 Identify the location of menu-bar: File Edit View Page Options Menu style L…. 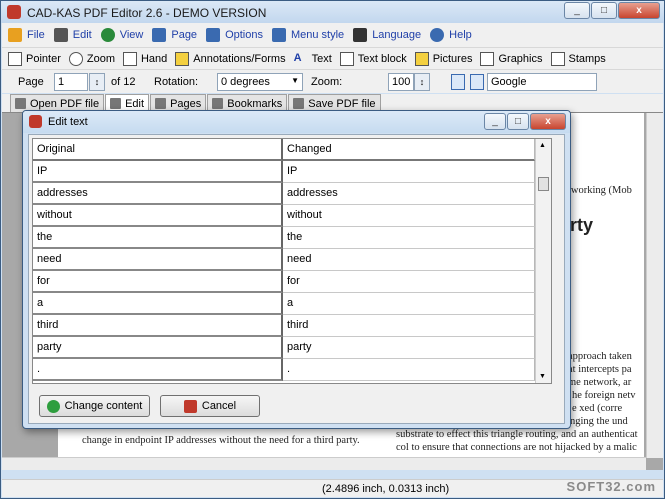
(332, 35).